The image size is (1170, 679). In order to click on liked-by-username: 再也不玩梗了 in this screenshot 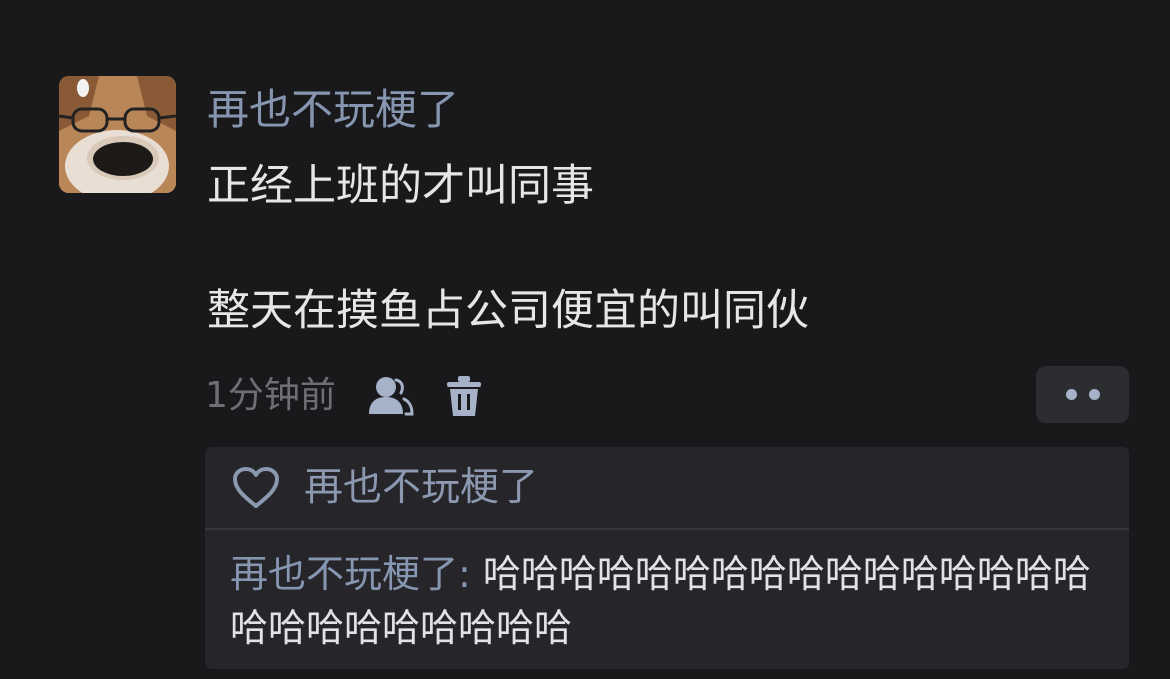, I will do `click(421, 488)`.